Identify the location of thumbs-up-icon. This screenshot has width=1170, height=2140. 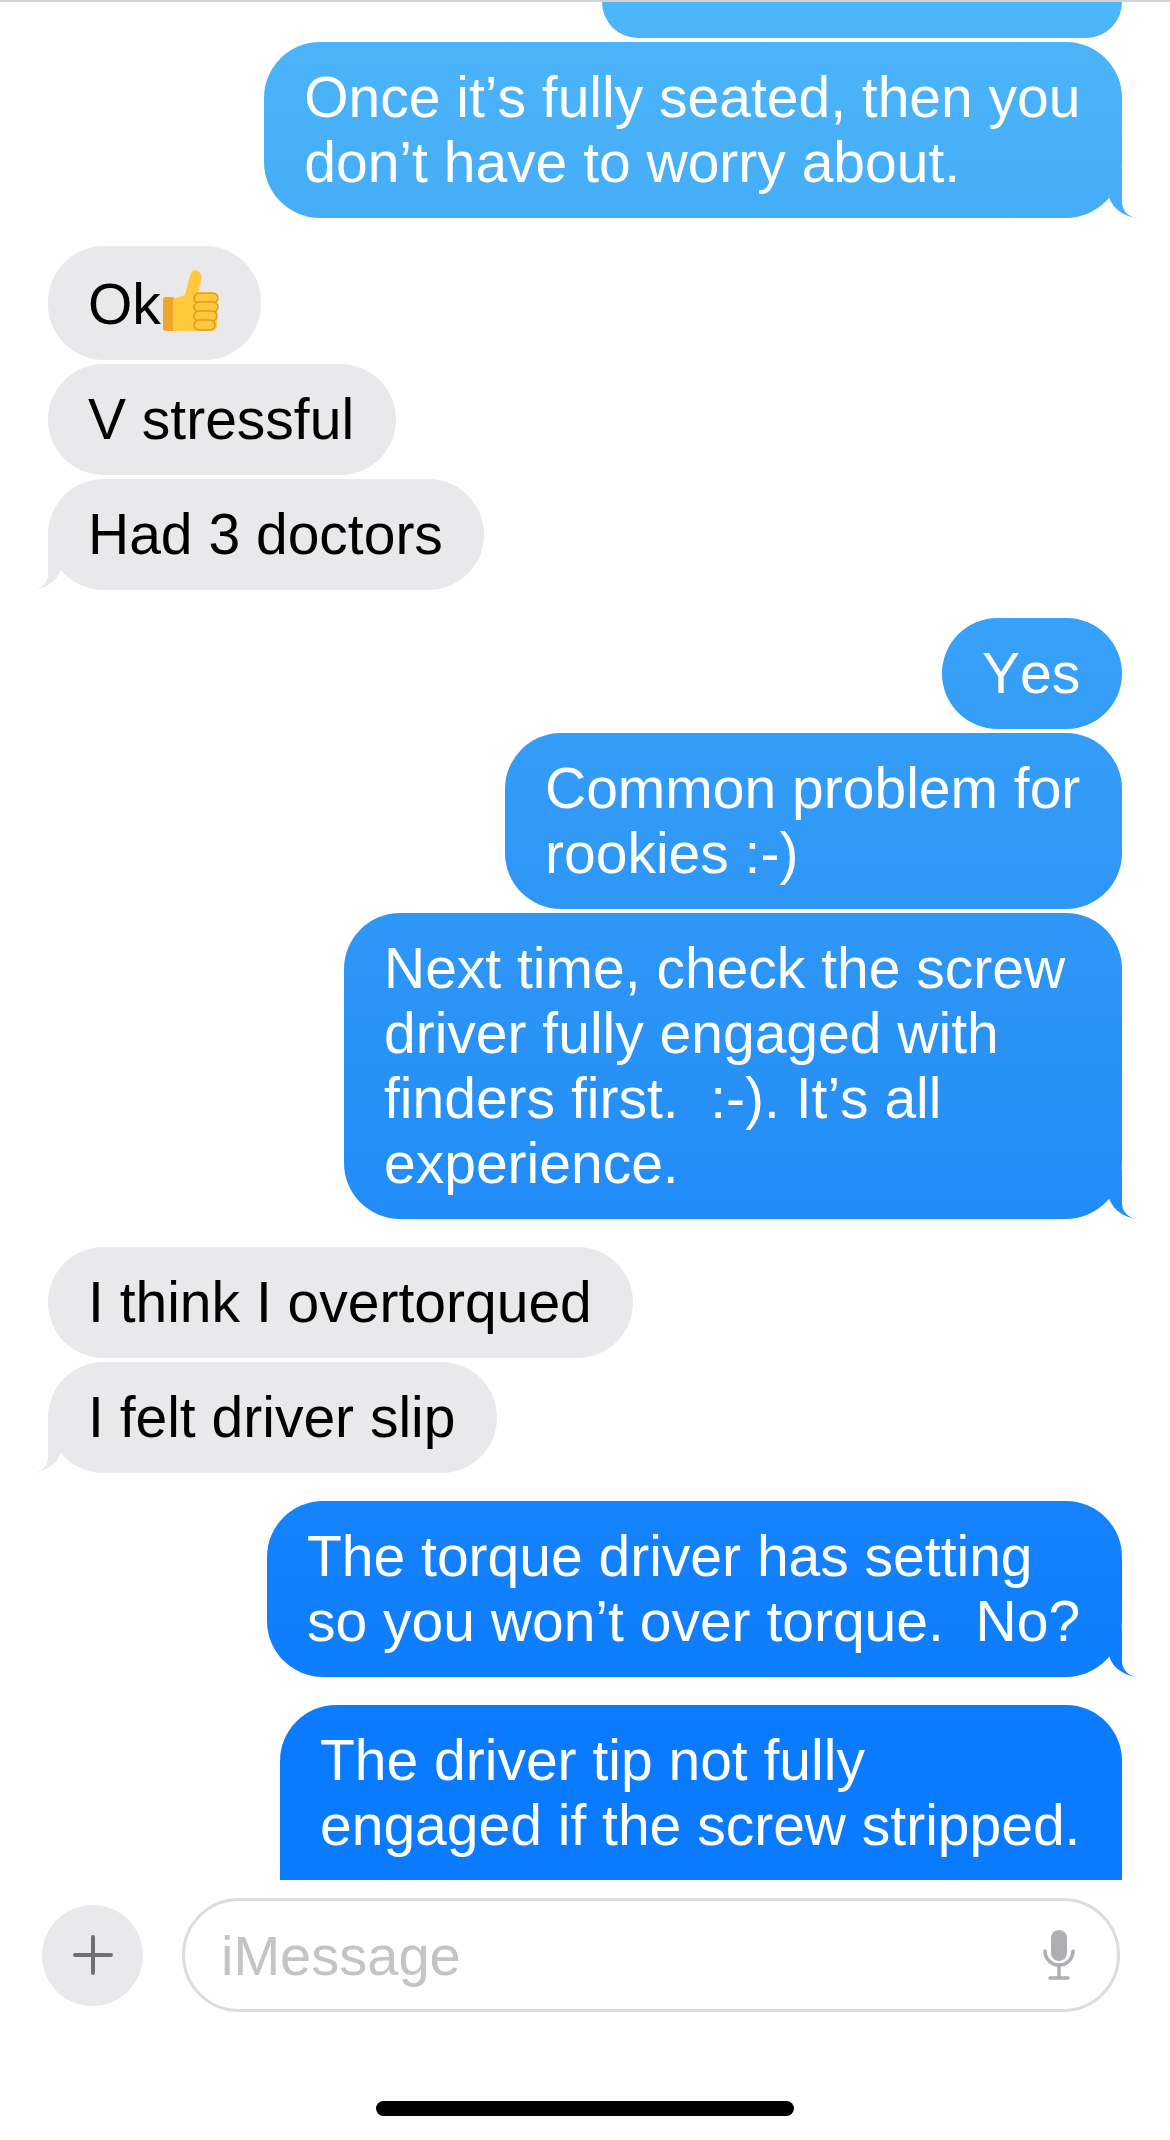
(190, 301).